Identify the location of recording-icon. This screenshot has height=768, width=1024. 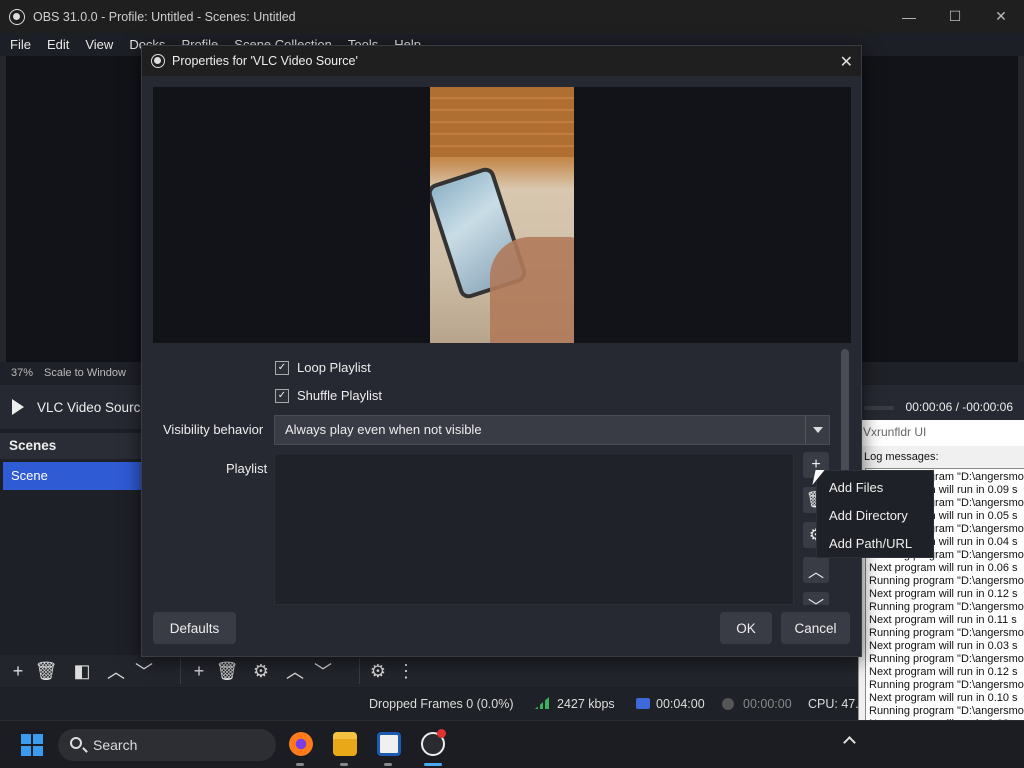
(728, 704).